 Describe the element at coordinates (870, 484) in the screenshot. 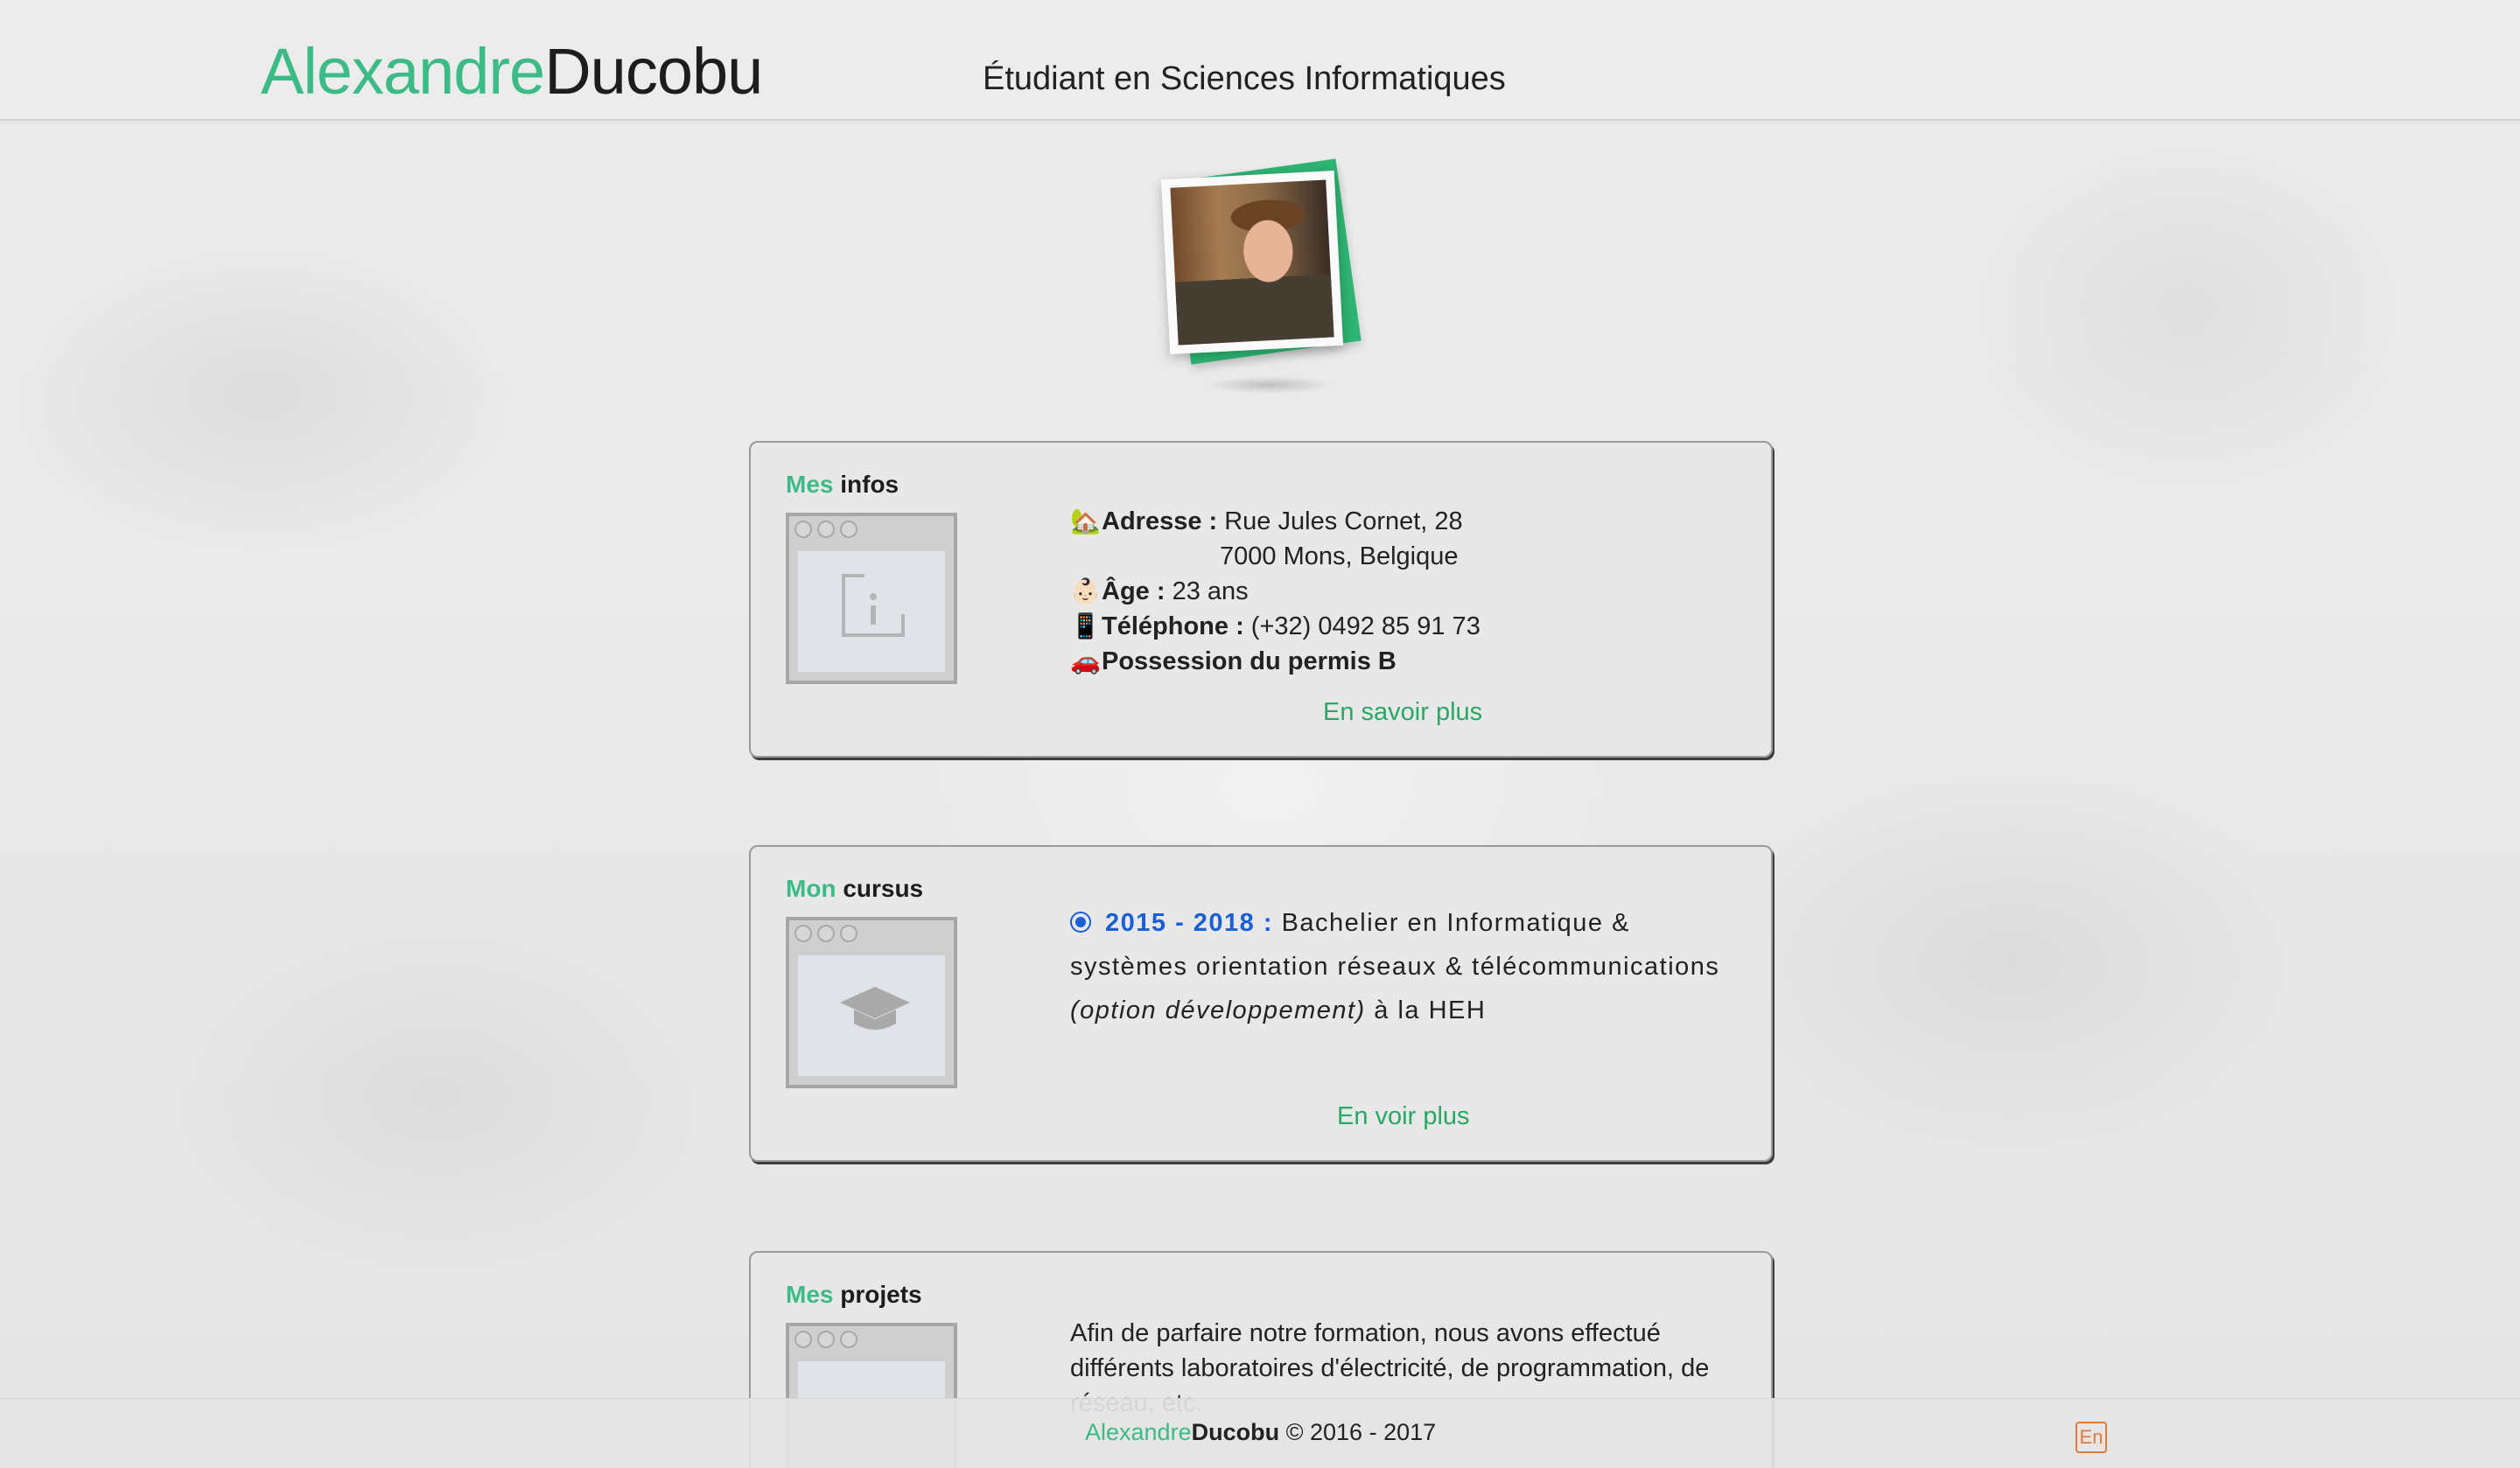

I see `card-title-main: infos` at that location.